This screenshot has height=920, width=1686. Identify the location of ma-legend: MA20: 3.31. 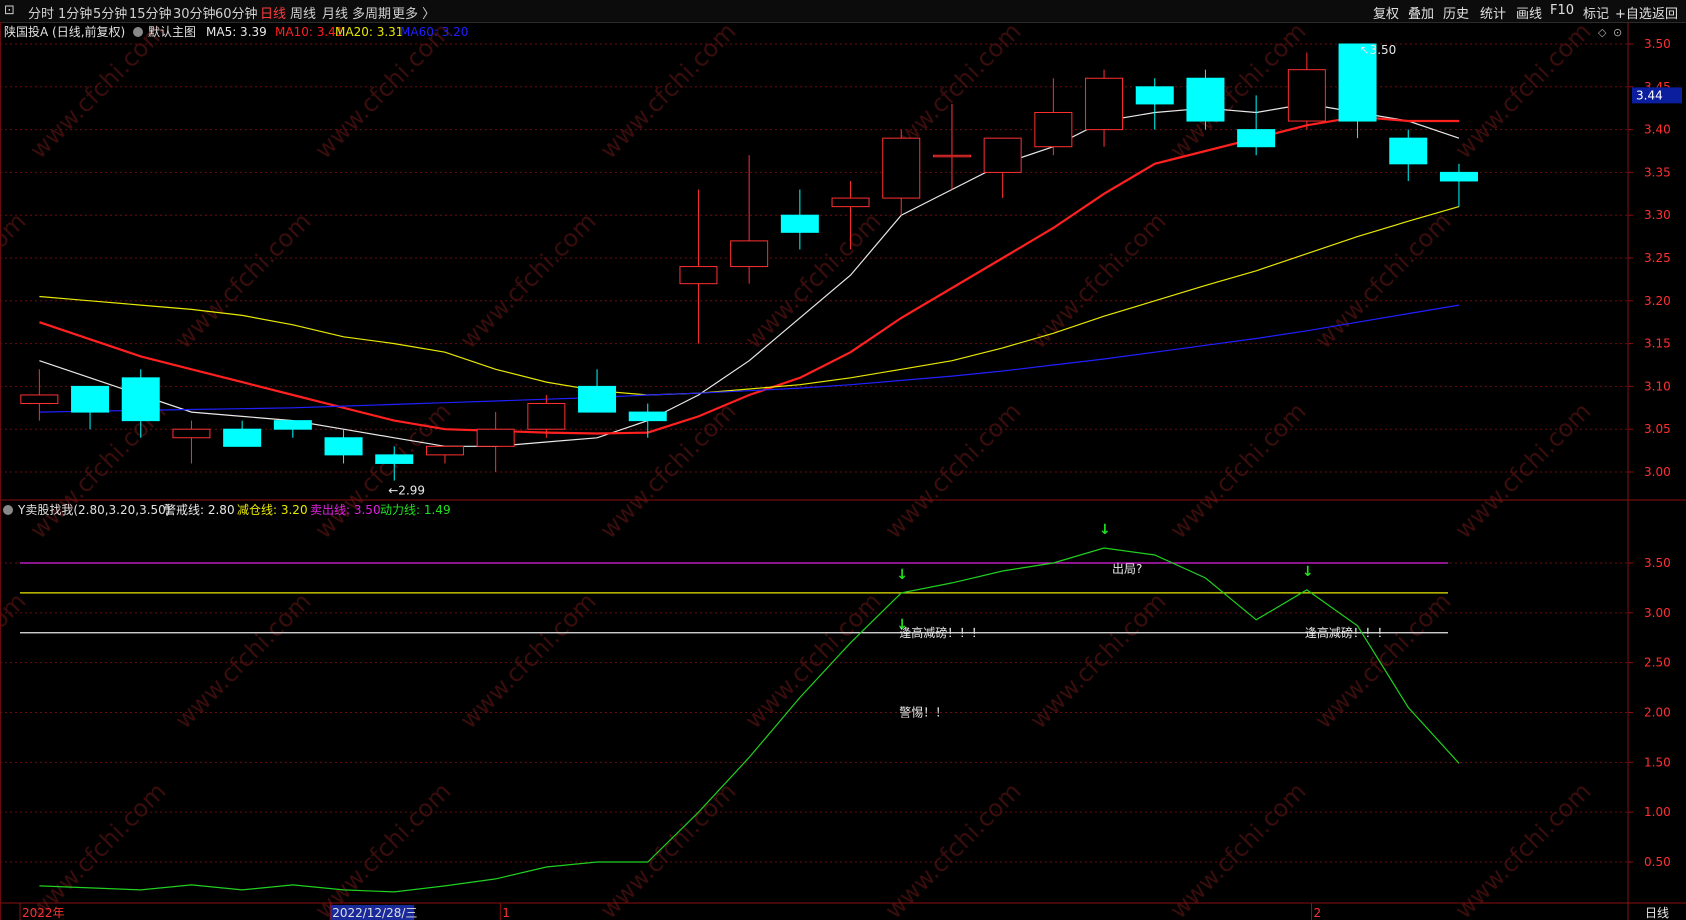
(369, 32).